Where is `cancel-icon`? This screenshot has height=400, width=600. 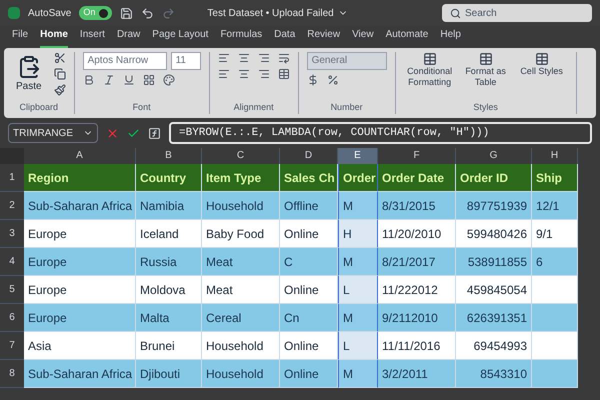 cancel-icon is located at coordinates (112, 133).